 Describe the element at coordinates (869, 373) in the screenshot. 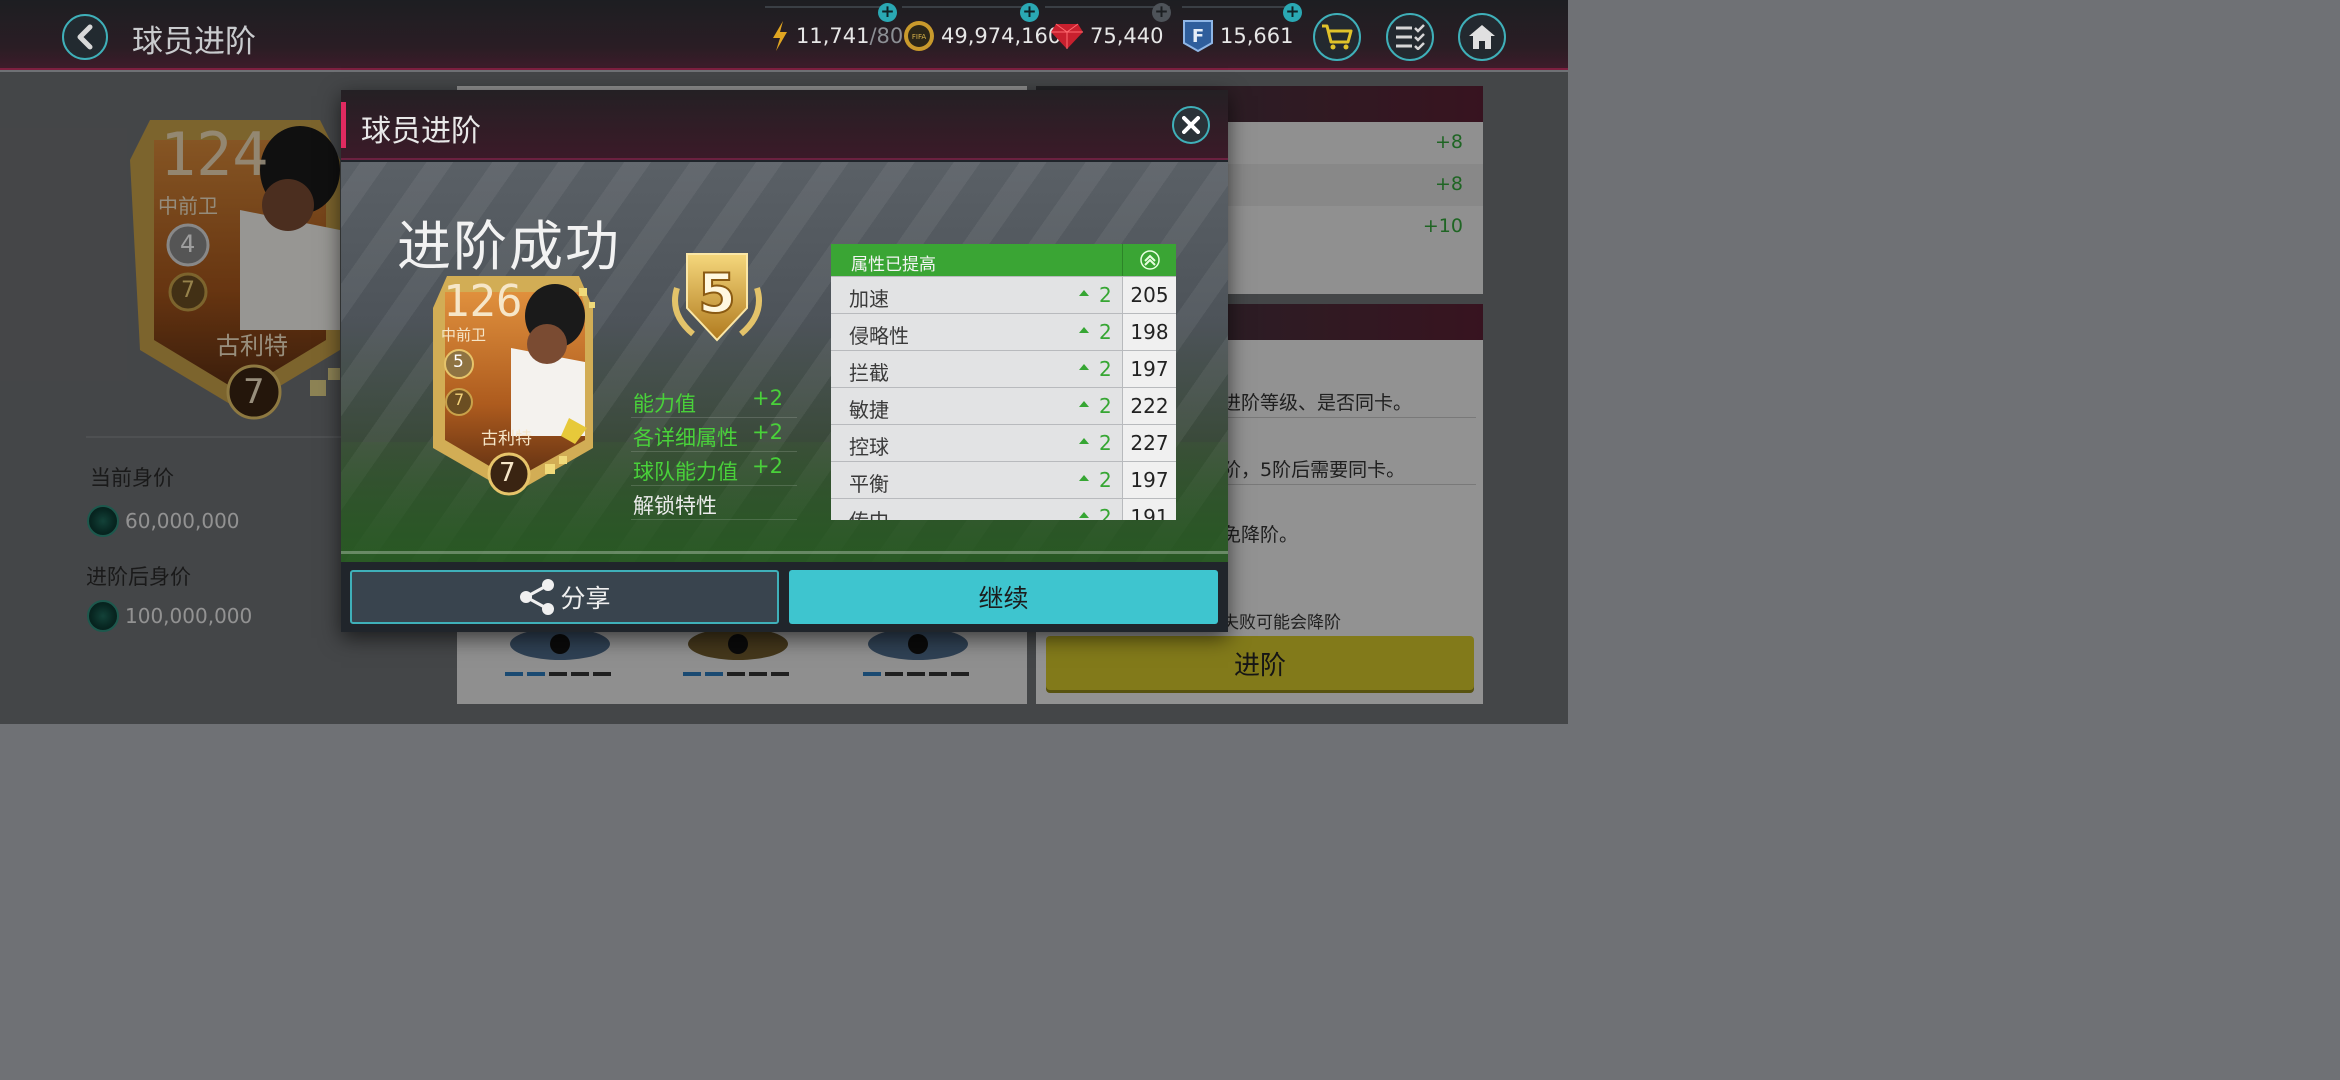

I see `attribute-name: 拦截` at that location.